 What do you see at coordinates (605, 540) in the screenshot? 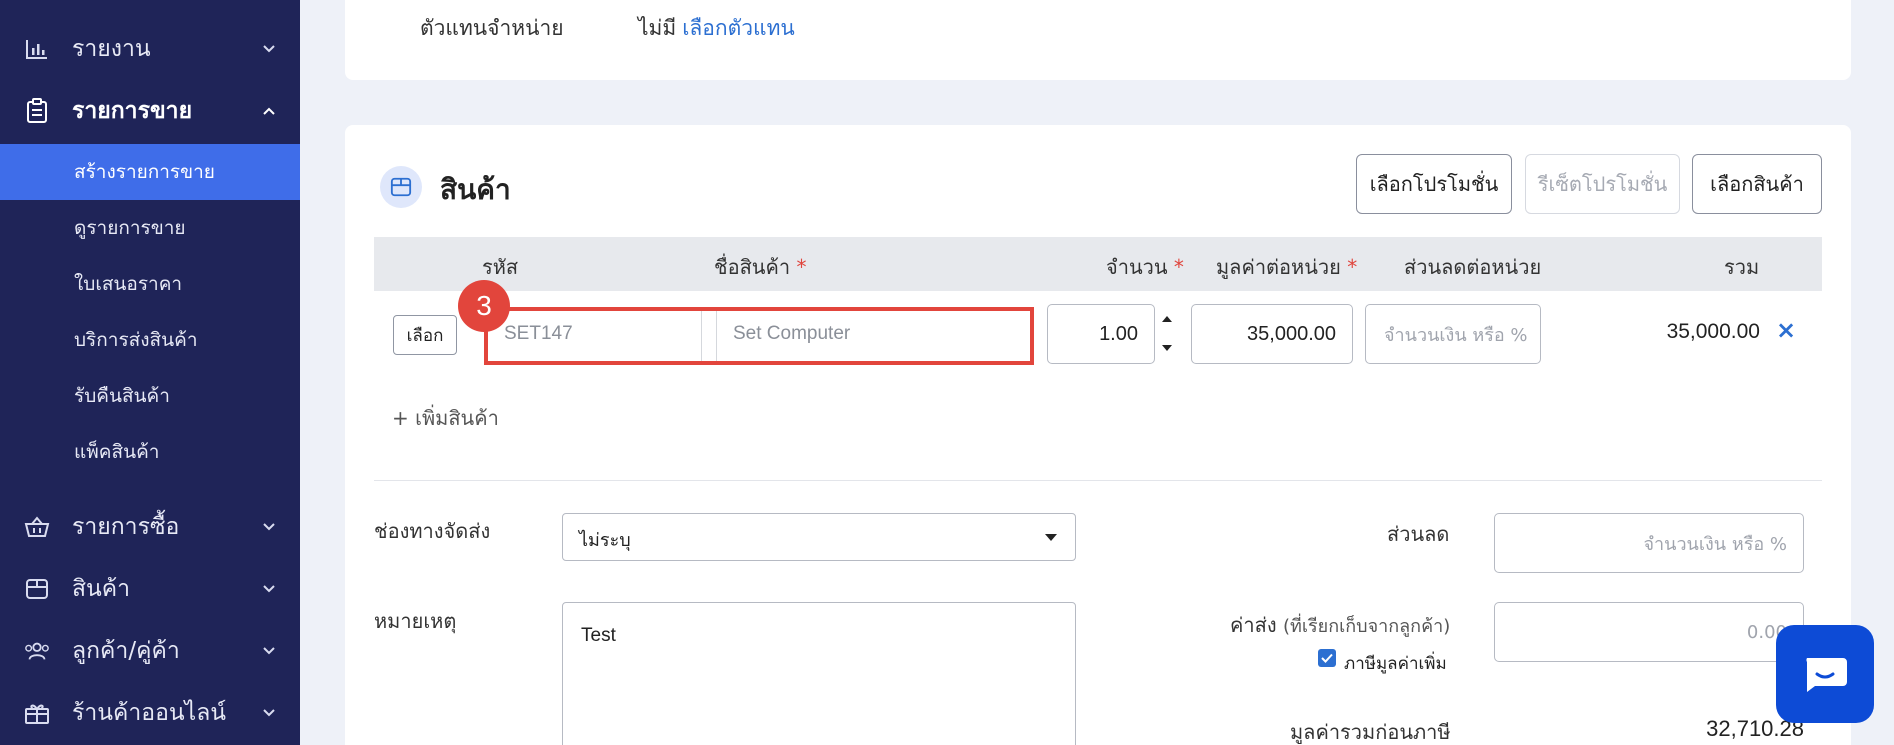
I see `shipping-channel-value: ไม่ระบุ` at bounding box center [605, 540].